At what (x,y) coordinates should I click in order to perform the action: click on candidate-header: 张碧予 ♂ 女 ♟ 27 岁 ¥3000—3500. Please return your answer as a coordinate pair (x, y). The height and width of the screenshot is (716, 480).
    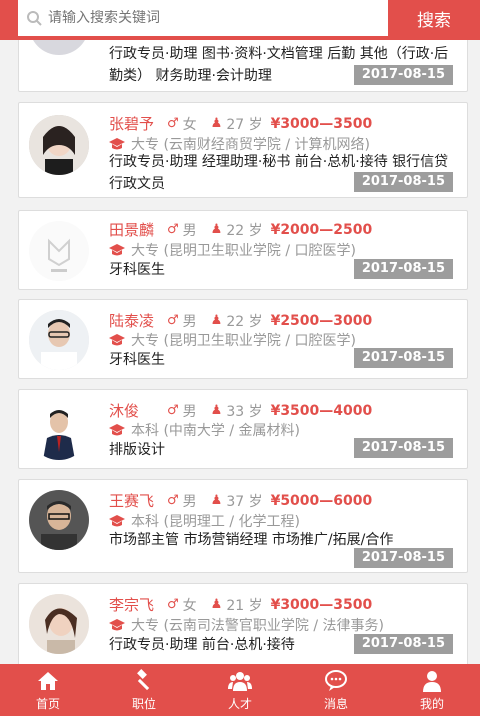
    Looking at the image, I should click on (240, 123).